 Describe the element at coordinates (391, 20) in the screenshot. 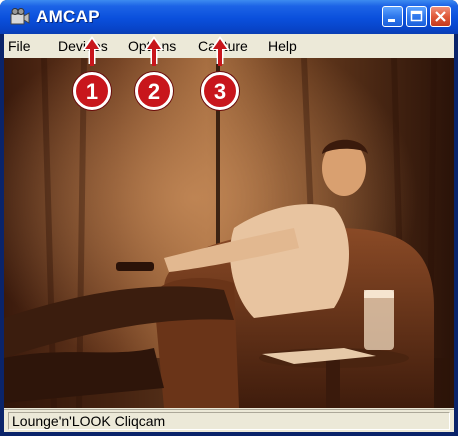

I see `minimize-icon` at that location.